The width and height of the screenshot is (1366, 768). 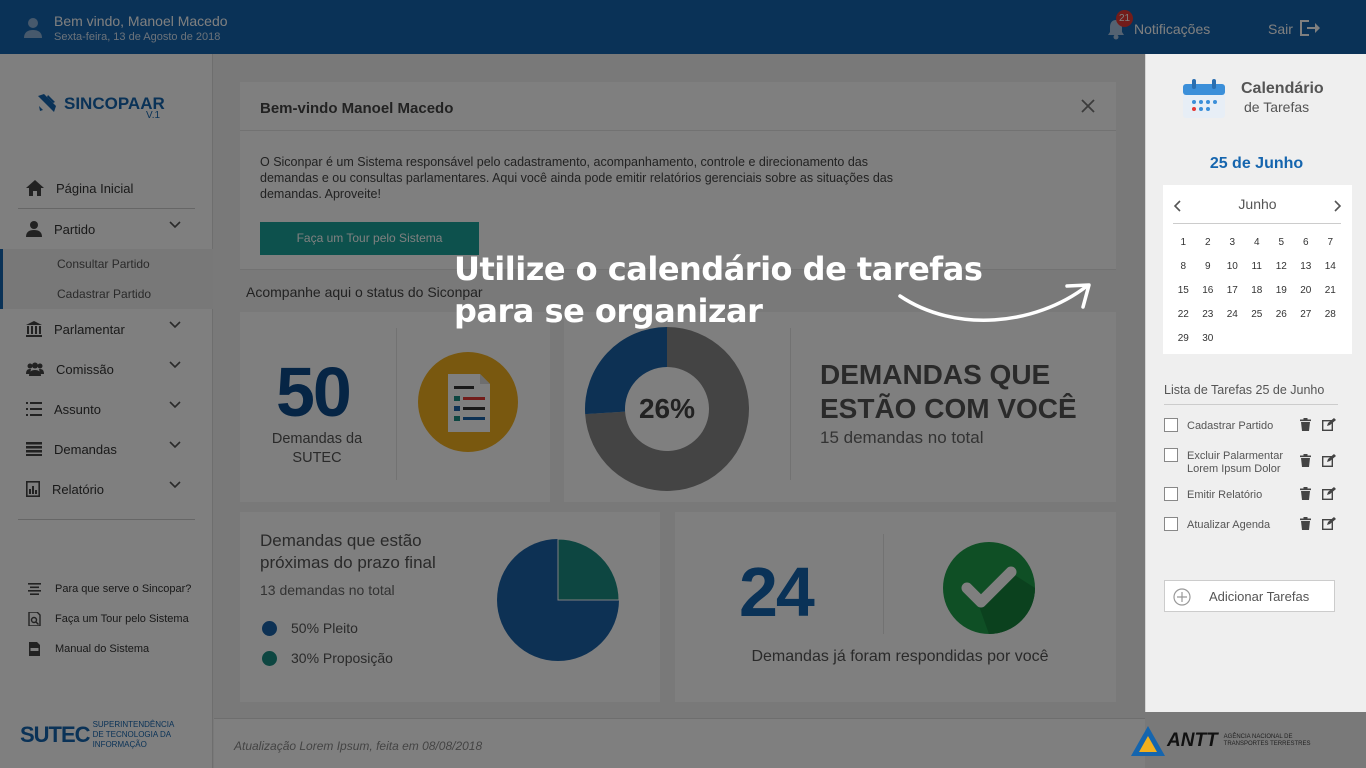 What do you see at coordinates (137, 37) in the screenshot?
I see `current-date: Sexta-feira, 13 de Agosto de 2018` at bounding box center [137, 37].